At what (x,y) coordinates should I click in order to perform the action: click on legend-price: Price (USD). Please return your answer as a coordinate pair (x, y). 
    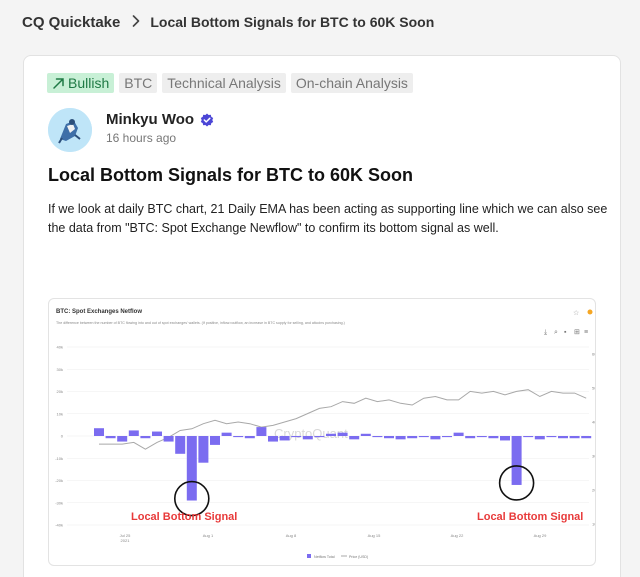
    Looking at the image, I should click on (358, 557).